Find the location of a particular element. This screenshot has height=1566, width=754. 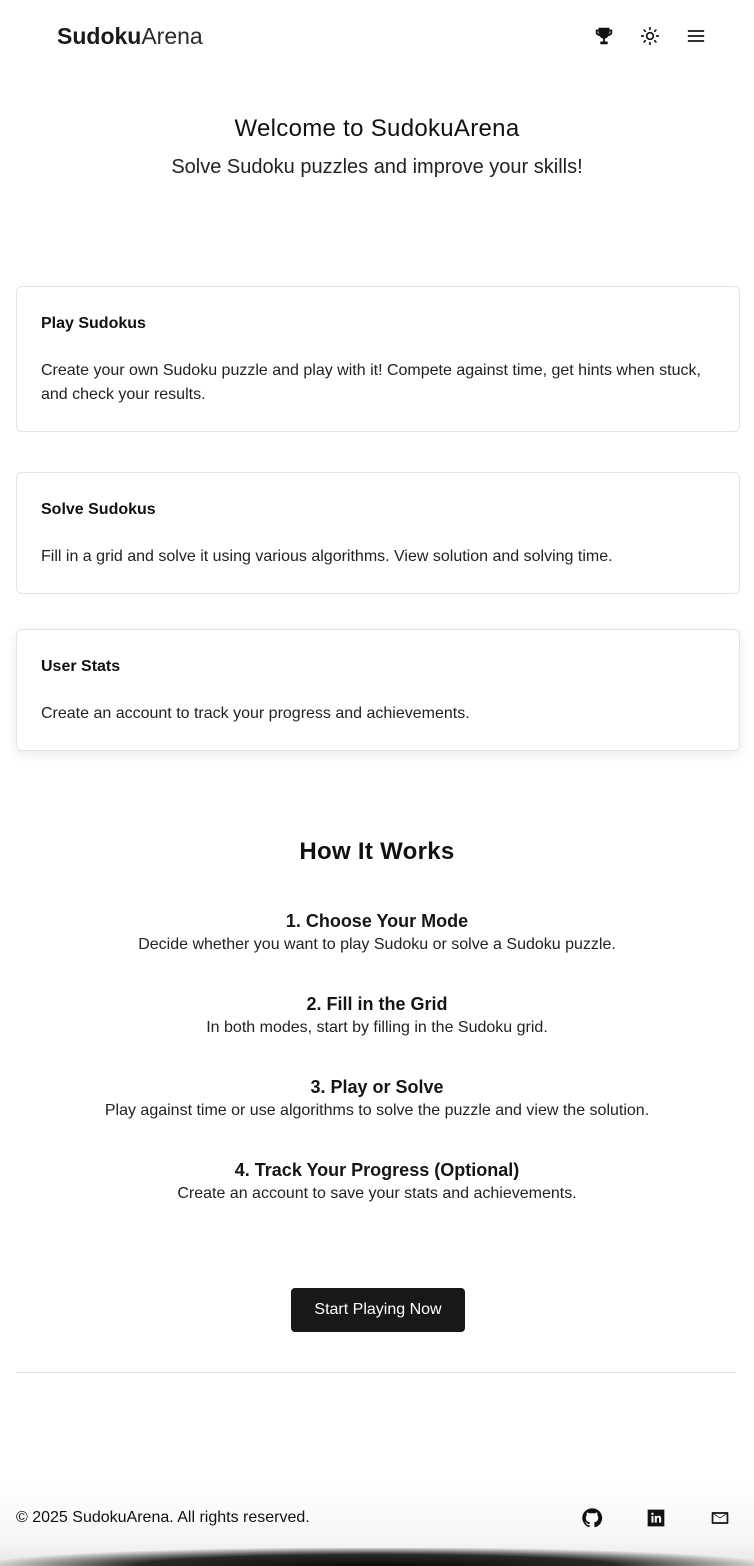

email-link is located at coordinates (720, 1518).